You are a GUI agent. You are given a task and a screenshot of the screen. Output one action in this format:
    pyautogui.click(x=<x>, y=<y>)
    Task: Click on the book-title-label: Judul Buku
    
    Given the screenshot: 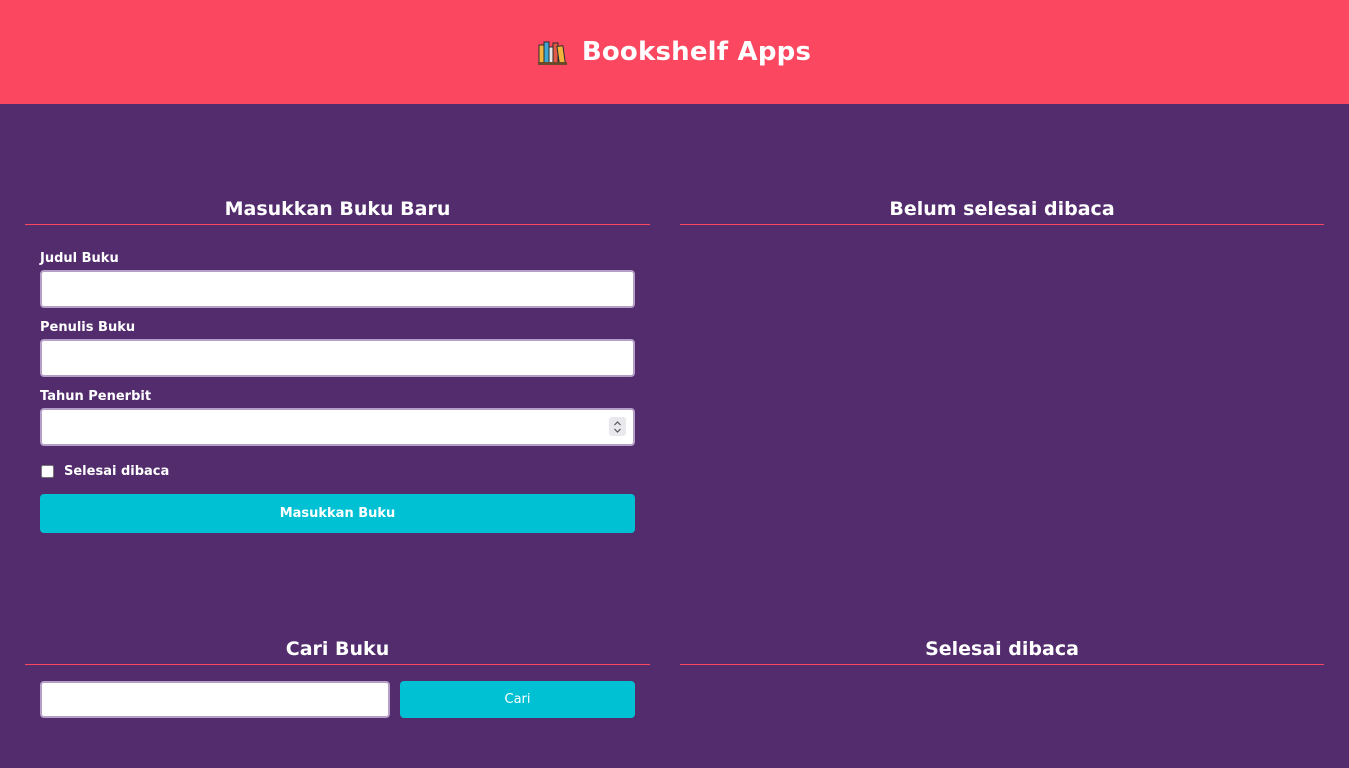 What is the action you would take?
    pyautogui.click(x=79, y=258)
    